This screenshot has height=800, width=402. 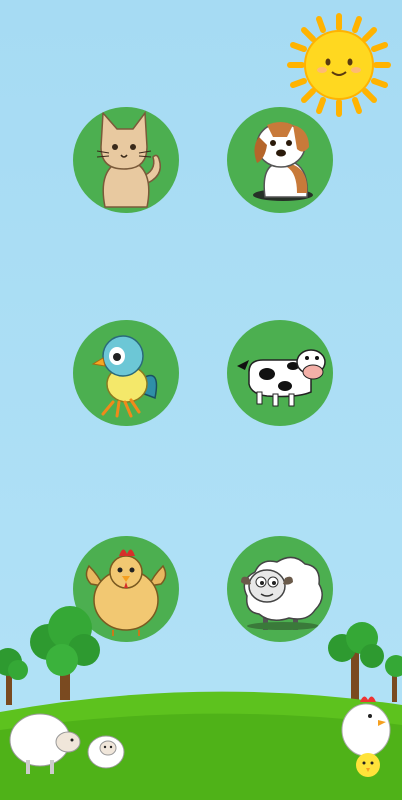 I want to click on cow-icon, so click(x=281, y=378).